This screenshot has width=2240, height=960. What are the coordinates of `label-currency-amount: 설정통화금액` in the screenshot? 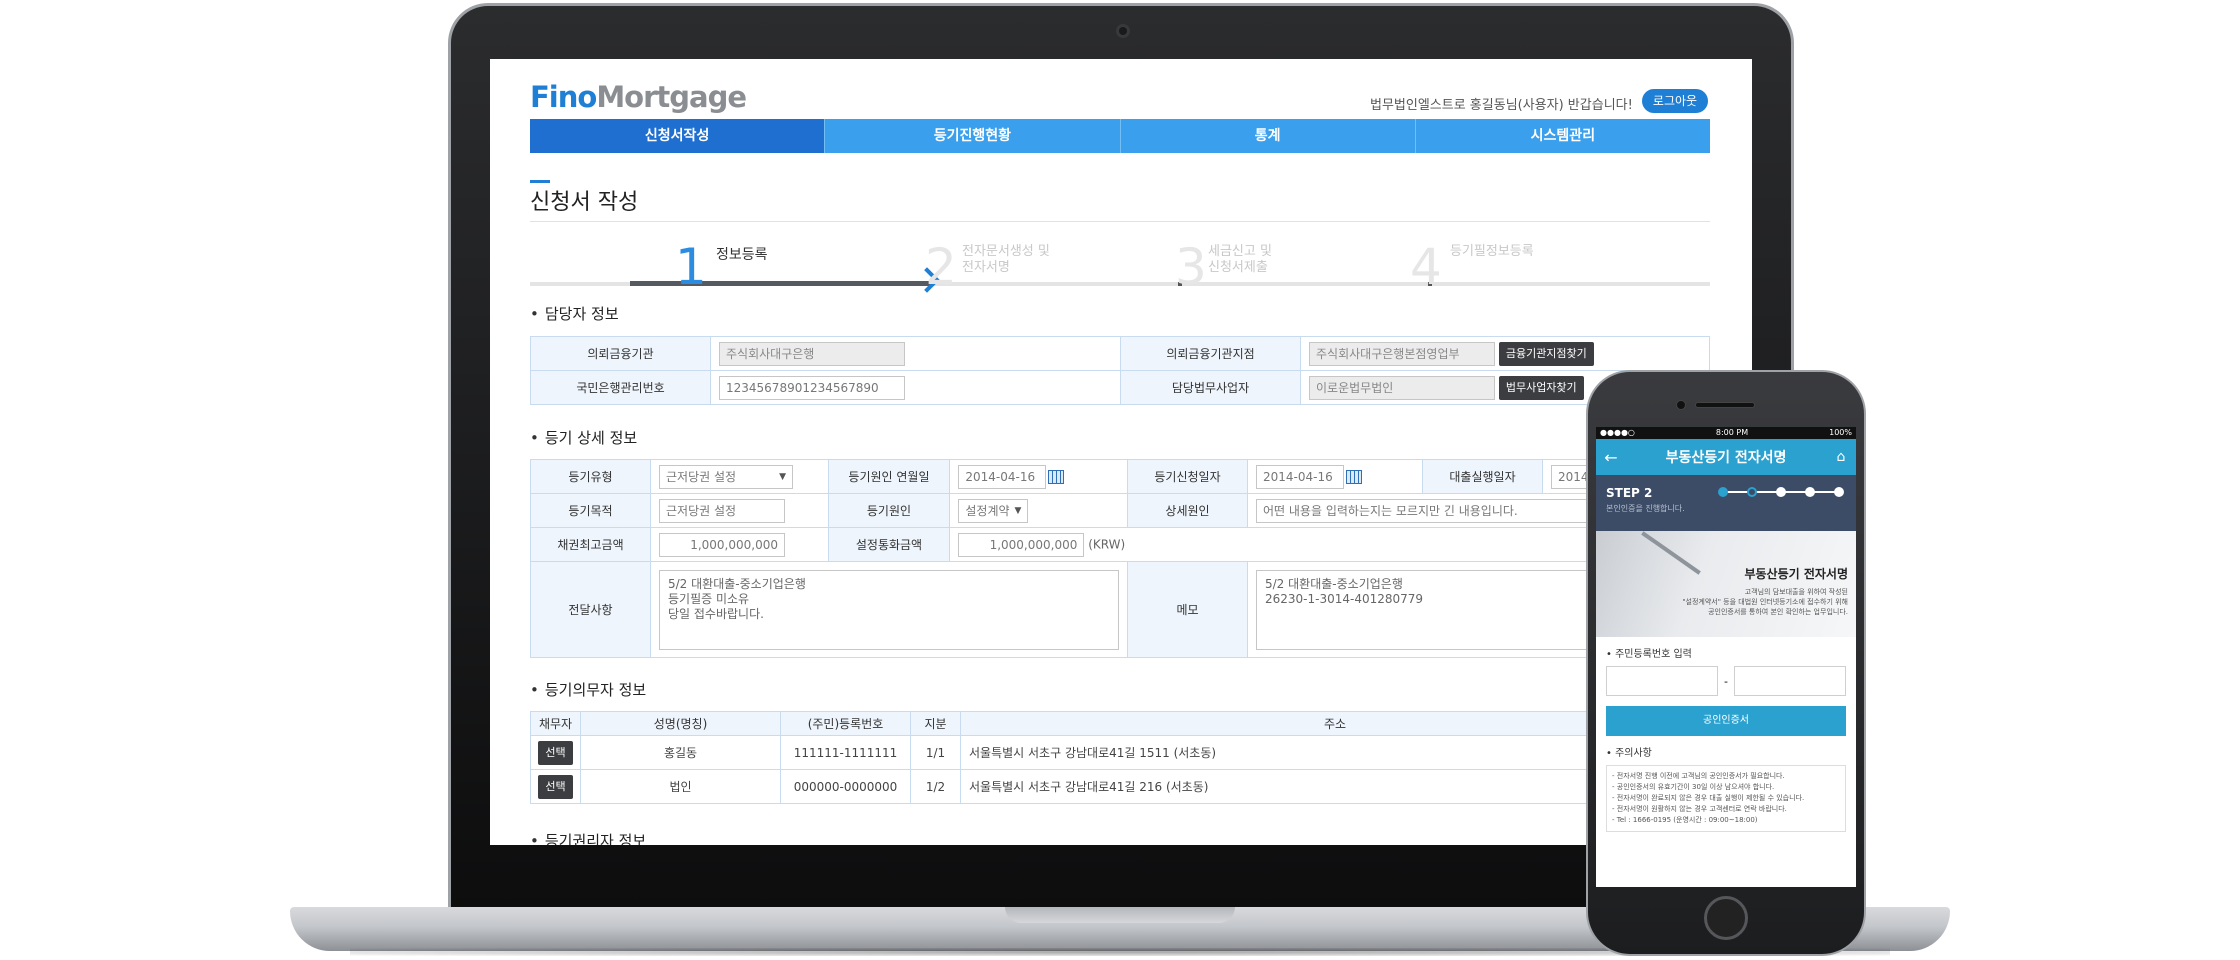 It's located at (889, 544).